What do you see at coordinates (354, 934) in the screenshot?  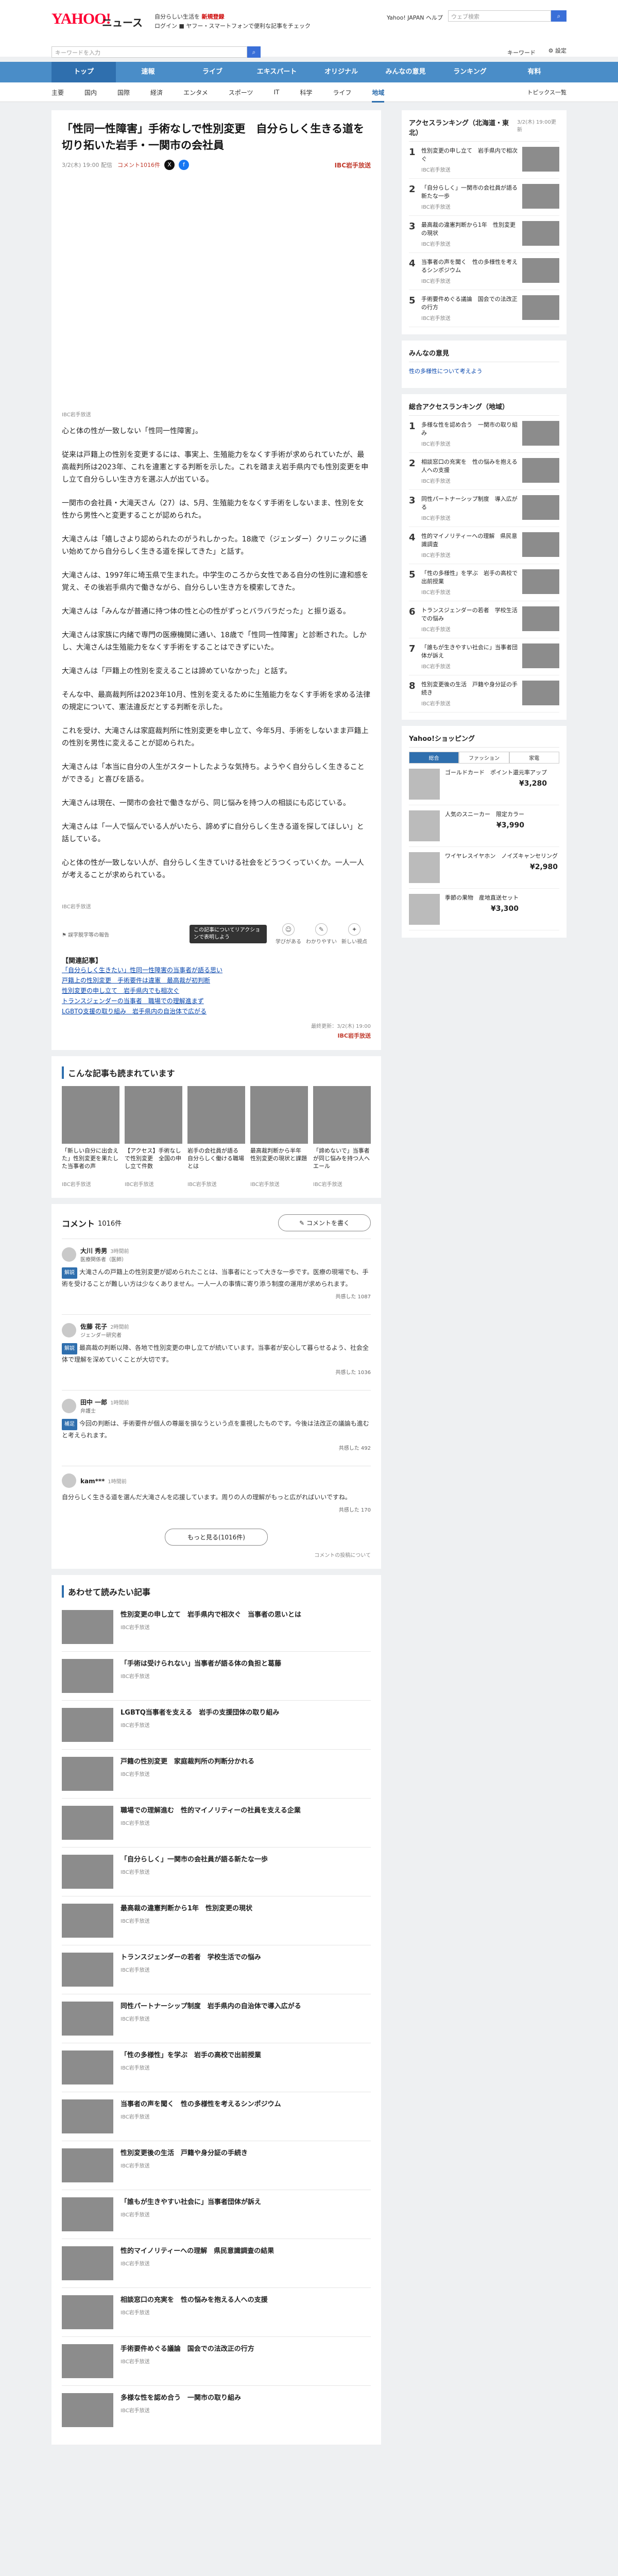 I see `reaction-button: ✦ 新しい視点` at bounding box center [354, 934].